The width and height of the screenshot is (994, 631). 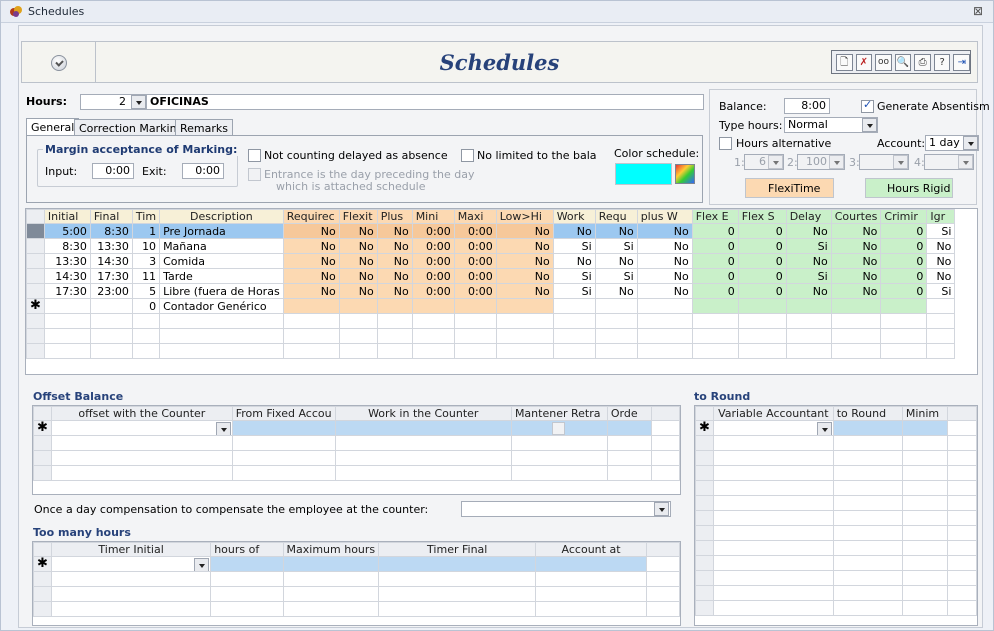 What do you see at coordinates (925, 428) in the screenshot?
I see `minim-cell` at bounding box center [925, 428].